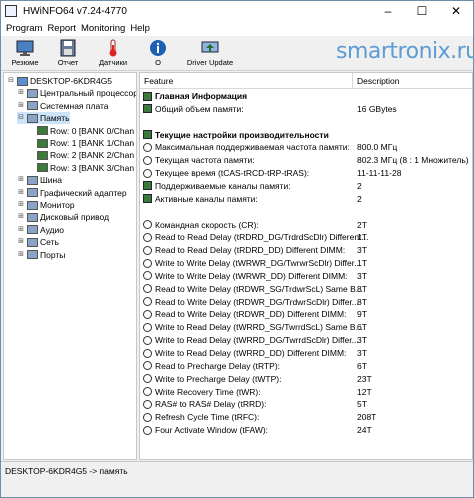 Image resolution: width=474 pixels, height=498 pixels. What do you see at coordinates (306, 392) in the screenshot?
I see `detail-row: Write Recovery Time (tWR): 12T` at bounding box center [306, 392].